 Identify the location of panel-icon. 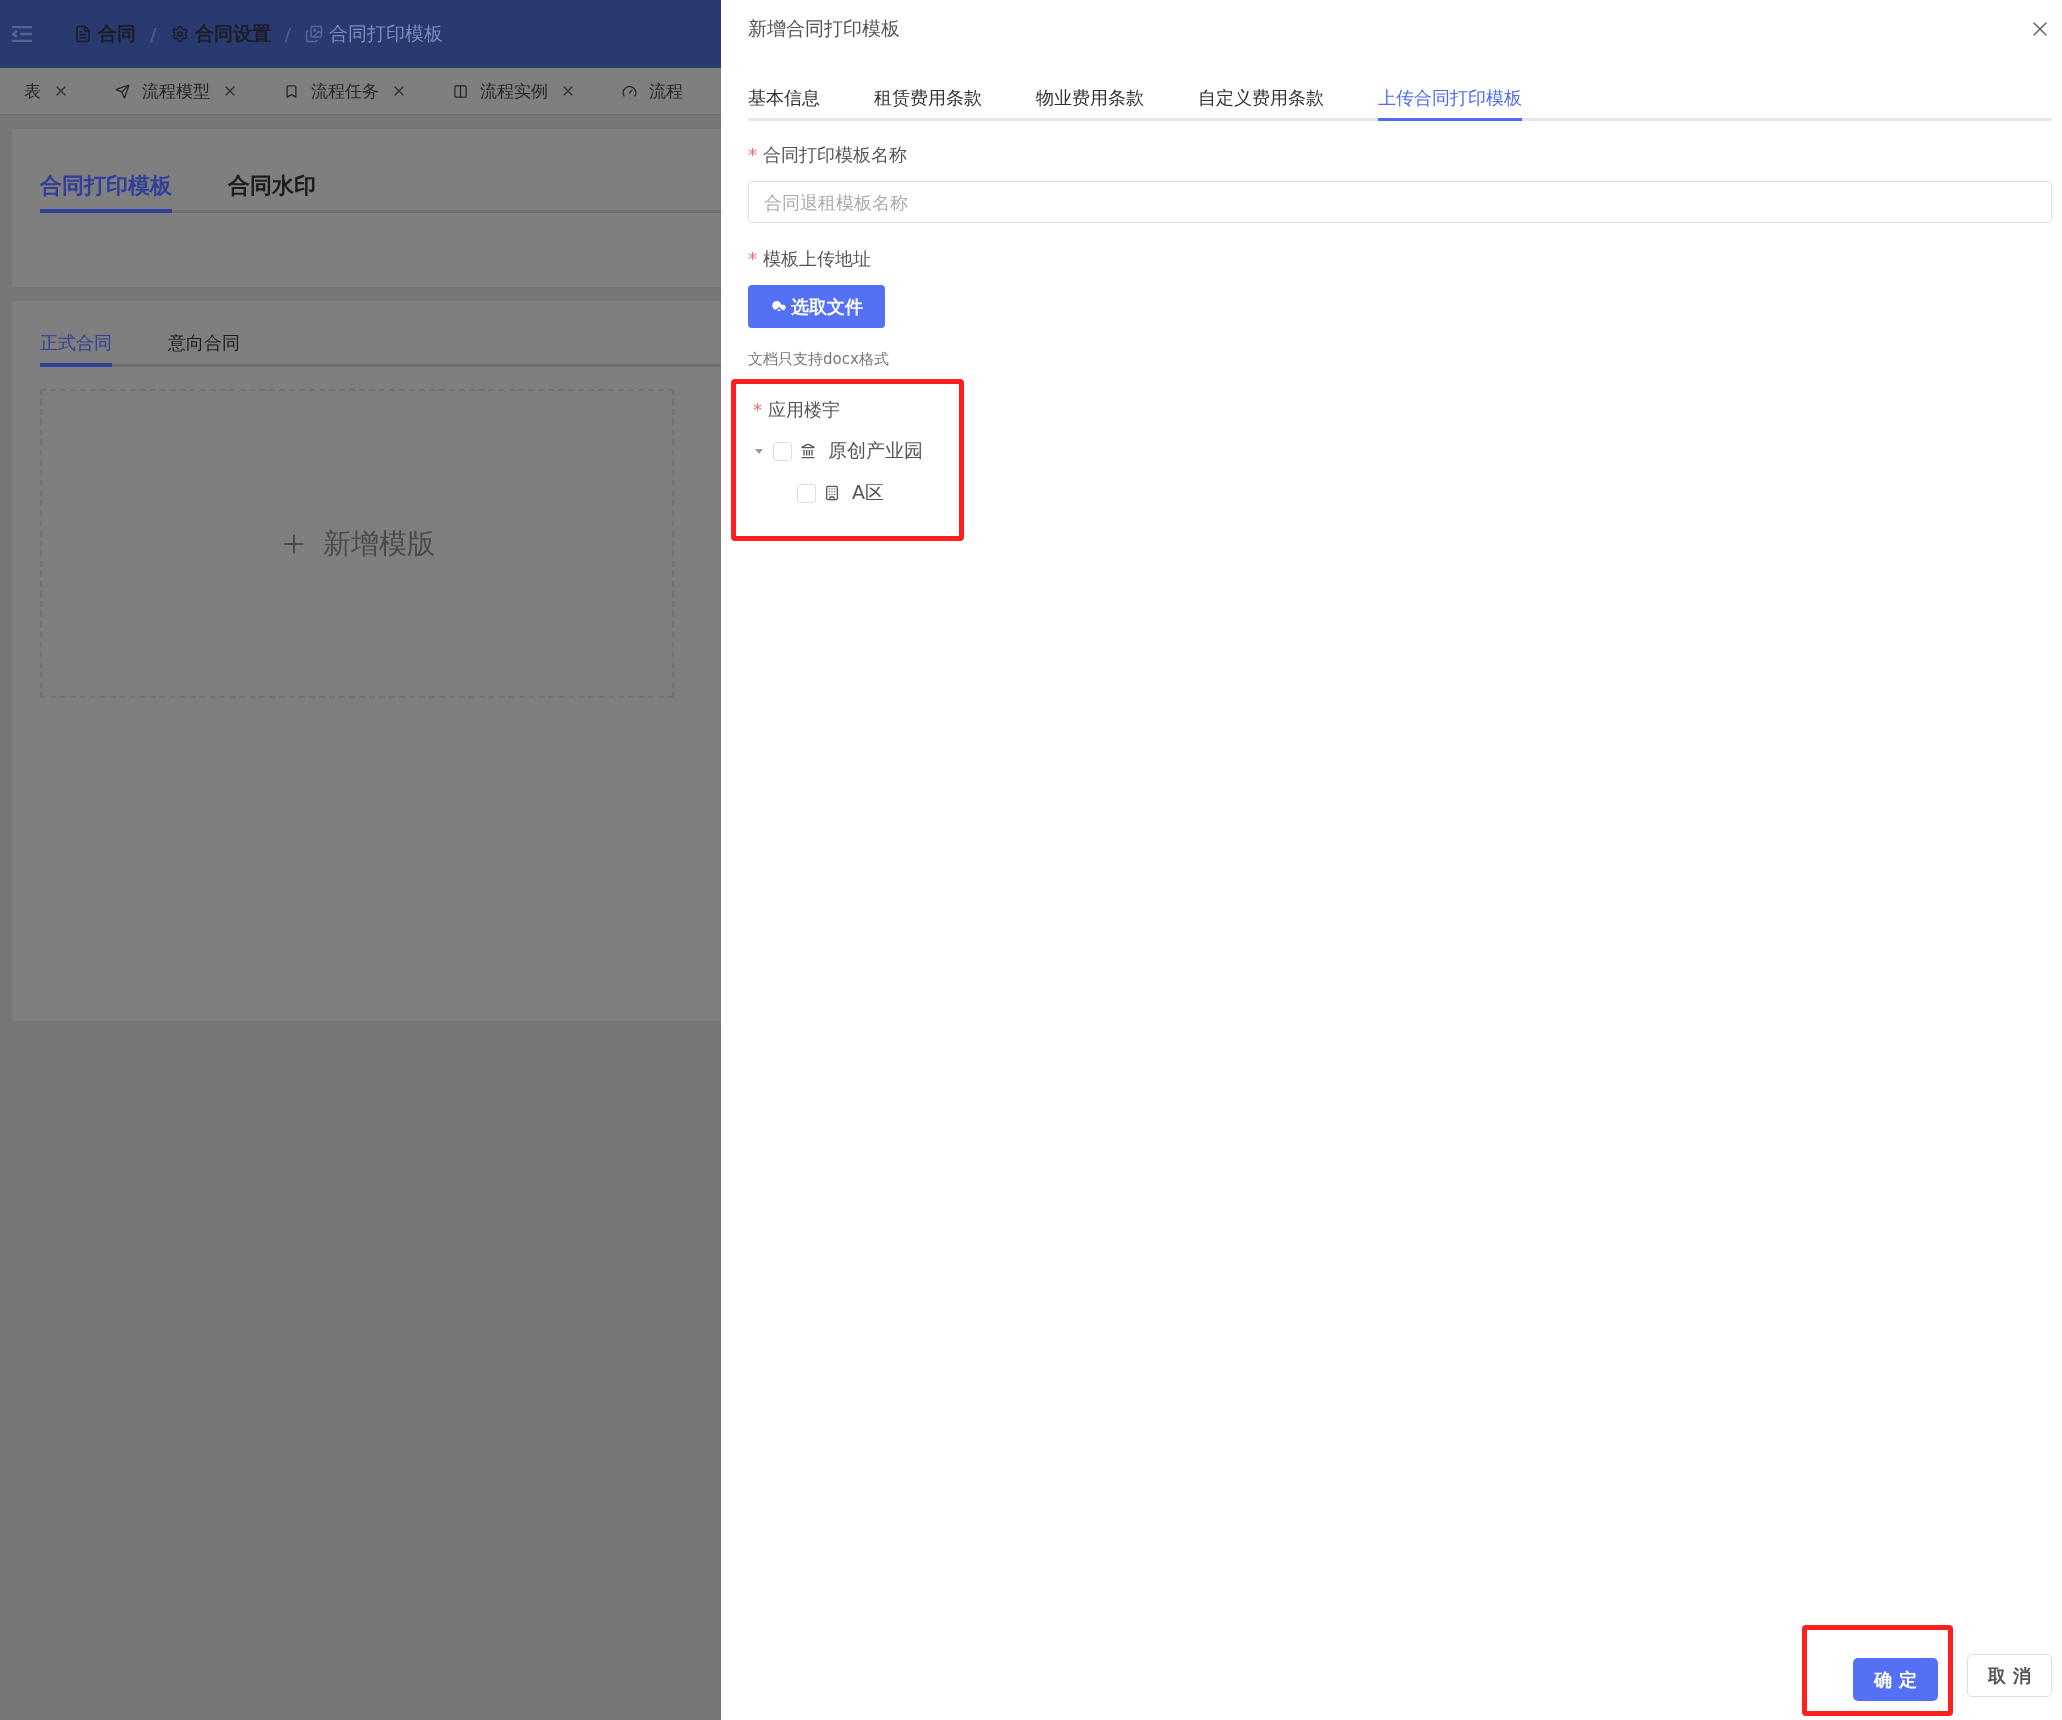
(460, 91).